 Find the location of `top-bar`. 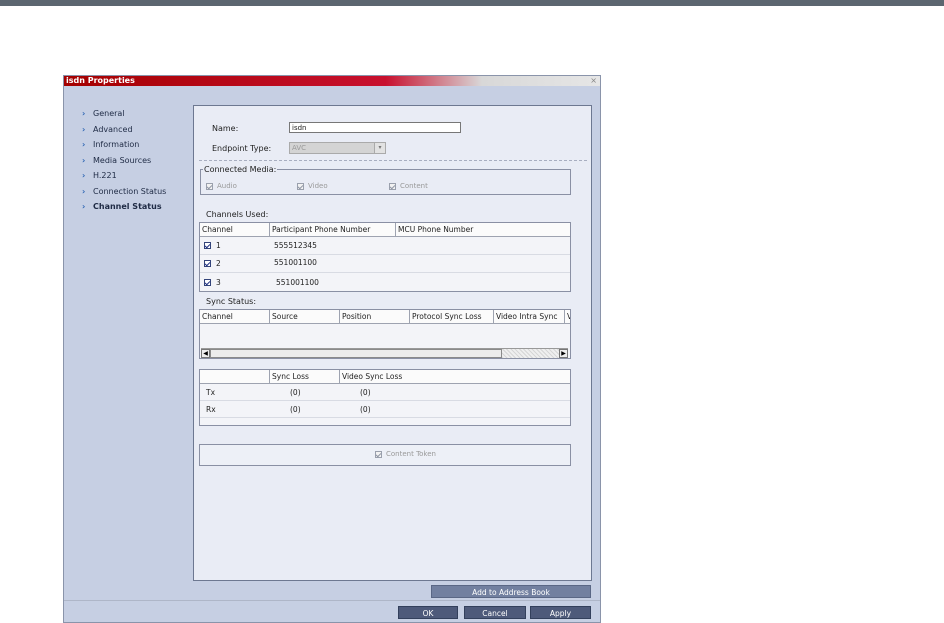

top-bar is located at coordinates (472, 3).